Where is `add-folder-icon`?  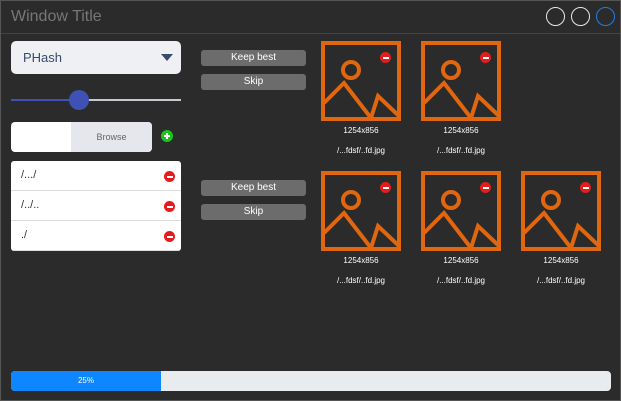 add-folder-icon is located at coordinates (167, 136).